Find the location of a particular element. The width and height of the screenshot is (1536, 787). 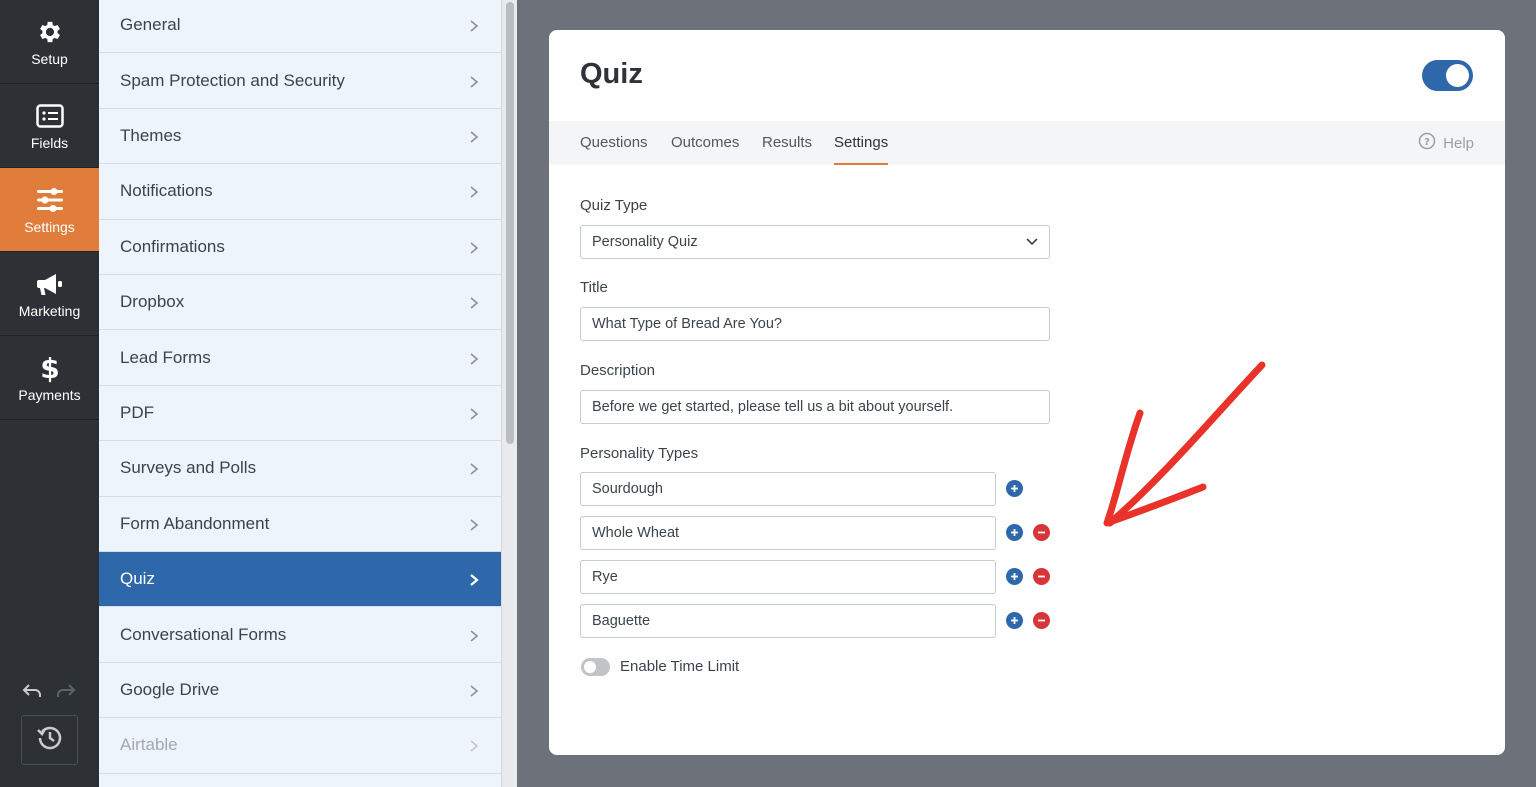

settings-item-surveys-and-polls: Surveys and Polls is located at coordinates (300, 469).